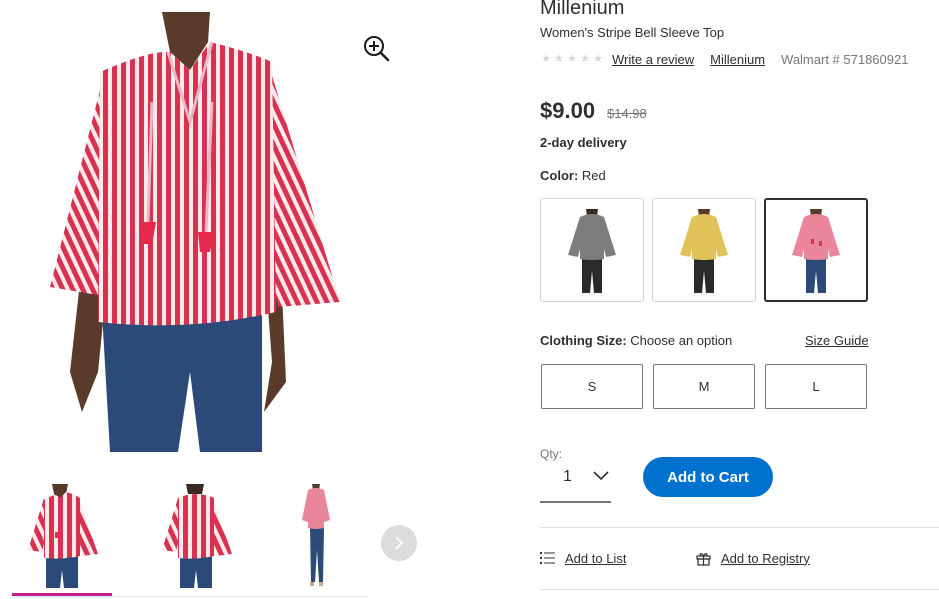 The height and width of the screenshot is (599, 939). I want to click on qty-select: 1, so click(575, 483).